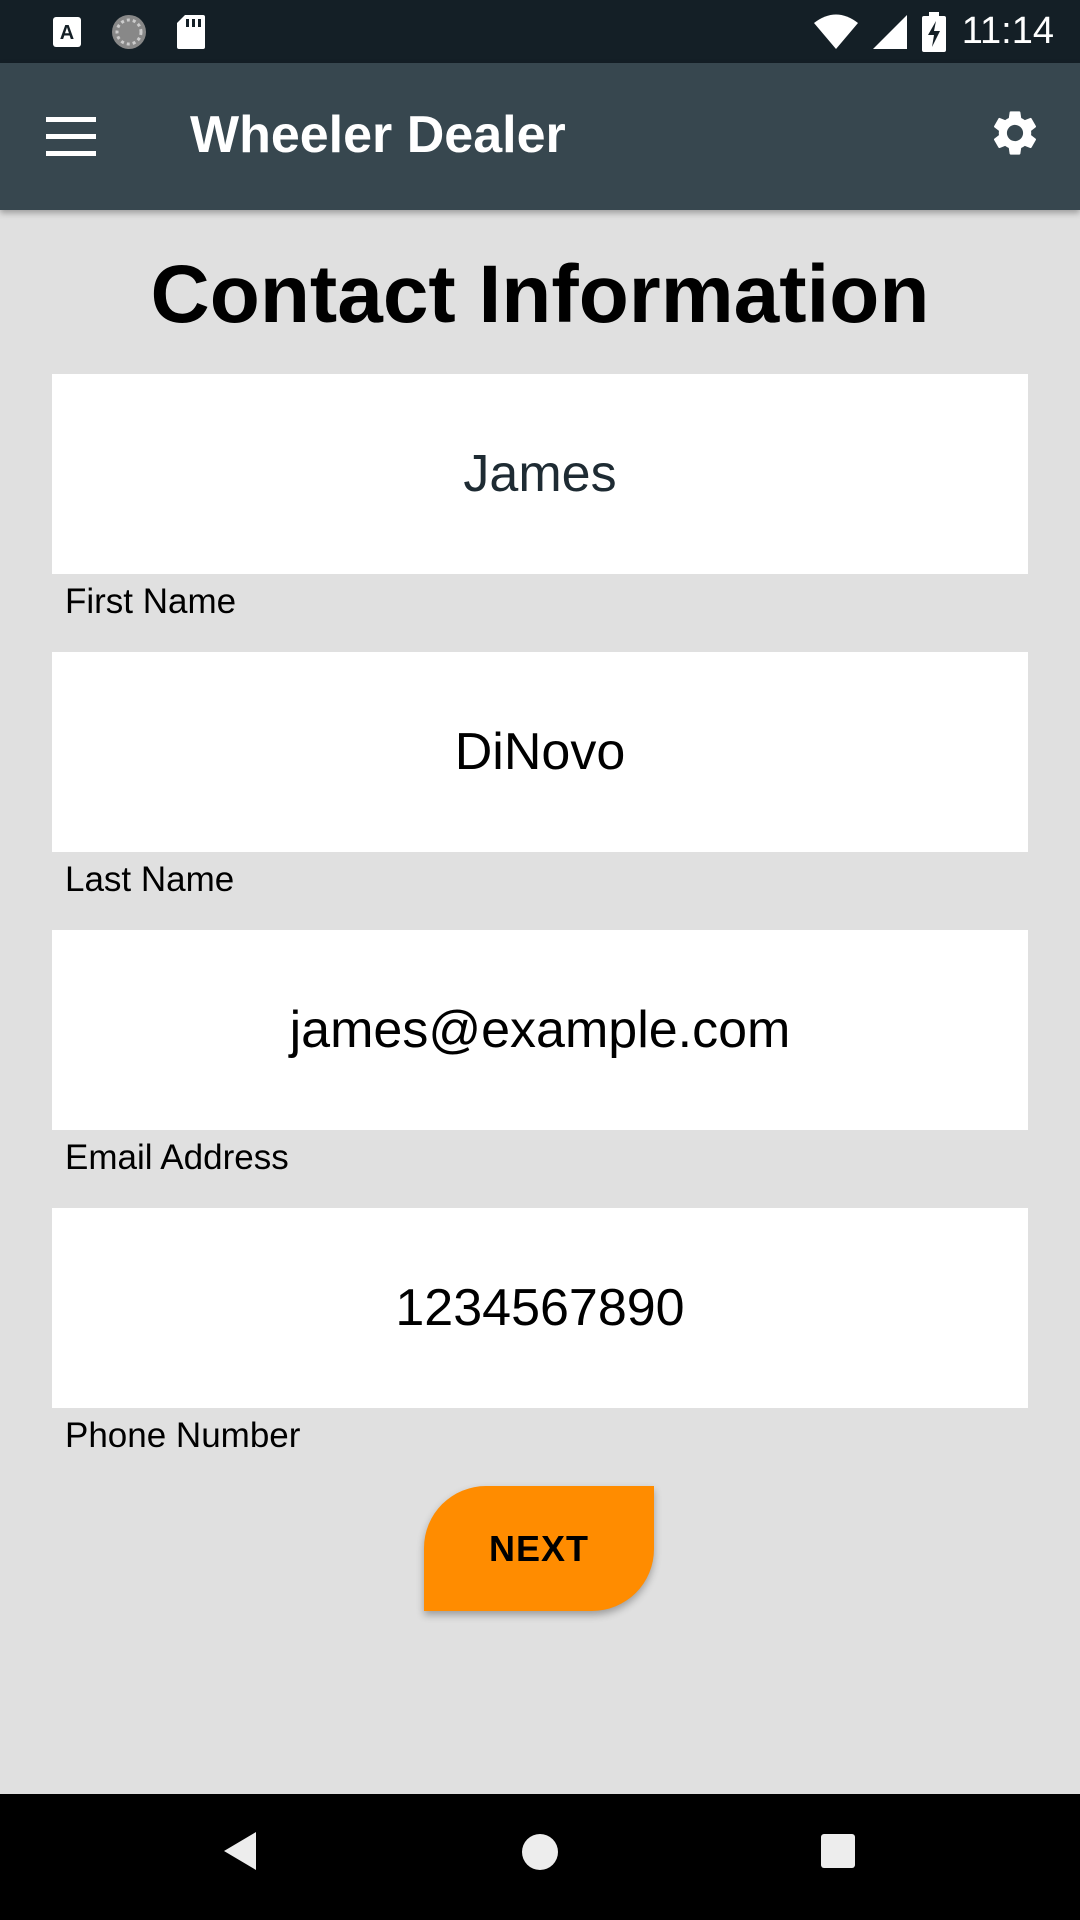  Describe the element at coordinates (151, 601) in the screenshot. I see `first-name-label: First Name` at that location.